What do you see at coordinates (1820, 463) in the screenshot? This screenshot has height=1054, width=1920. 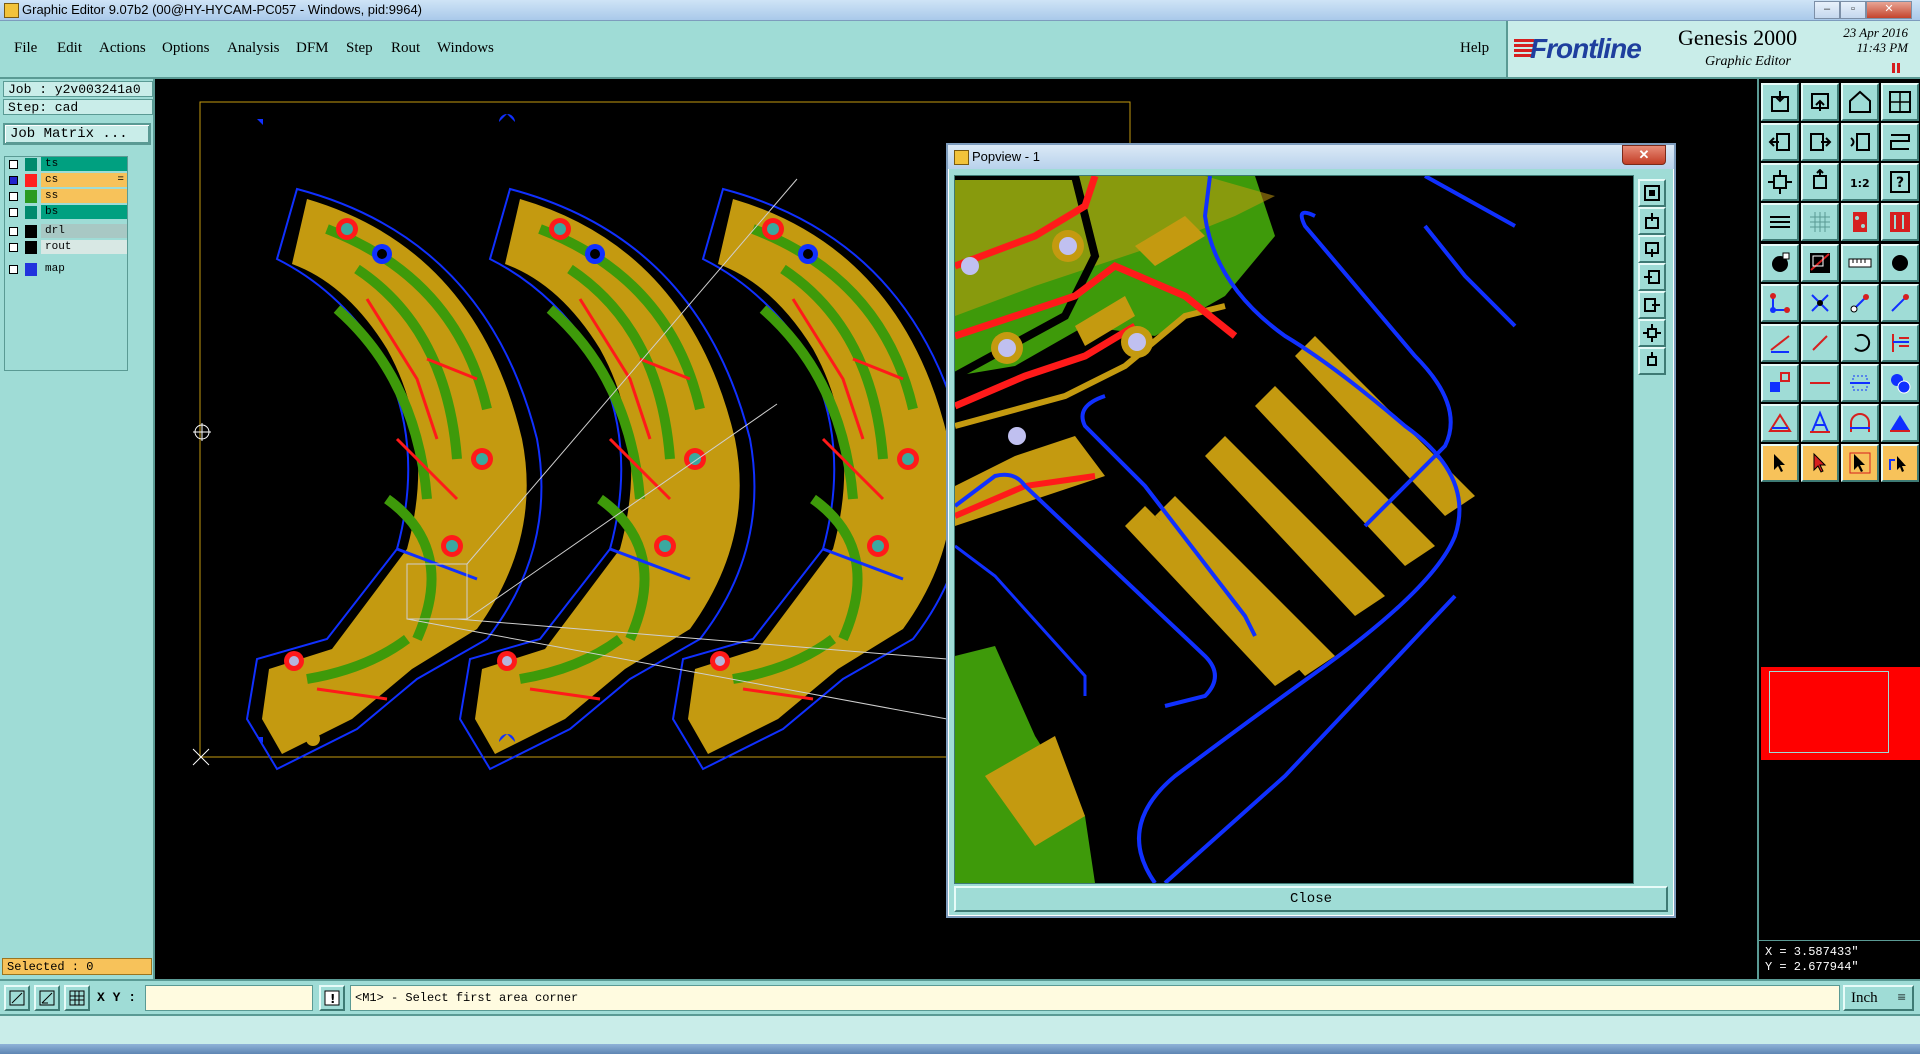 I see `select-area-icon` at bounding box center [1820, 463].